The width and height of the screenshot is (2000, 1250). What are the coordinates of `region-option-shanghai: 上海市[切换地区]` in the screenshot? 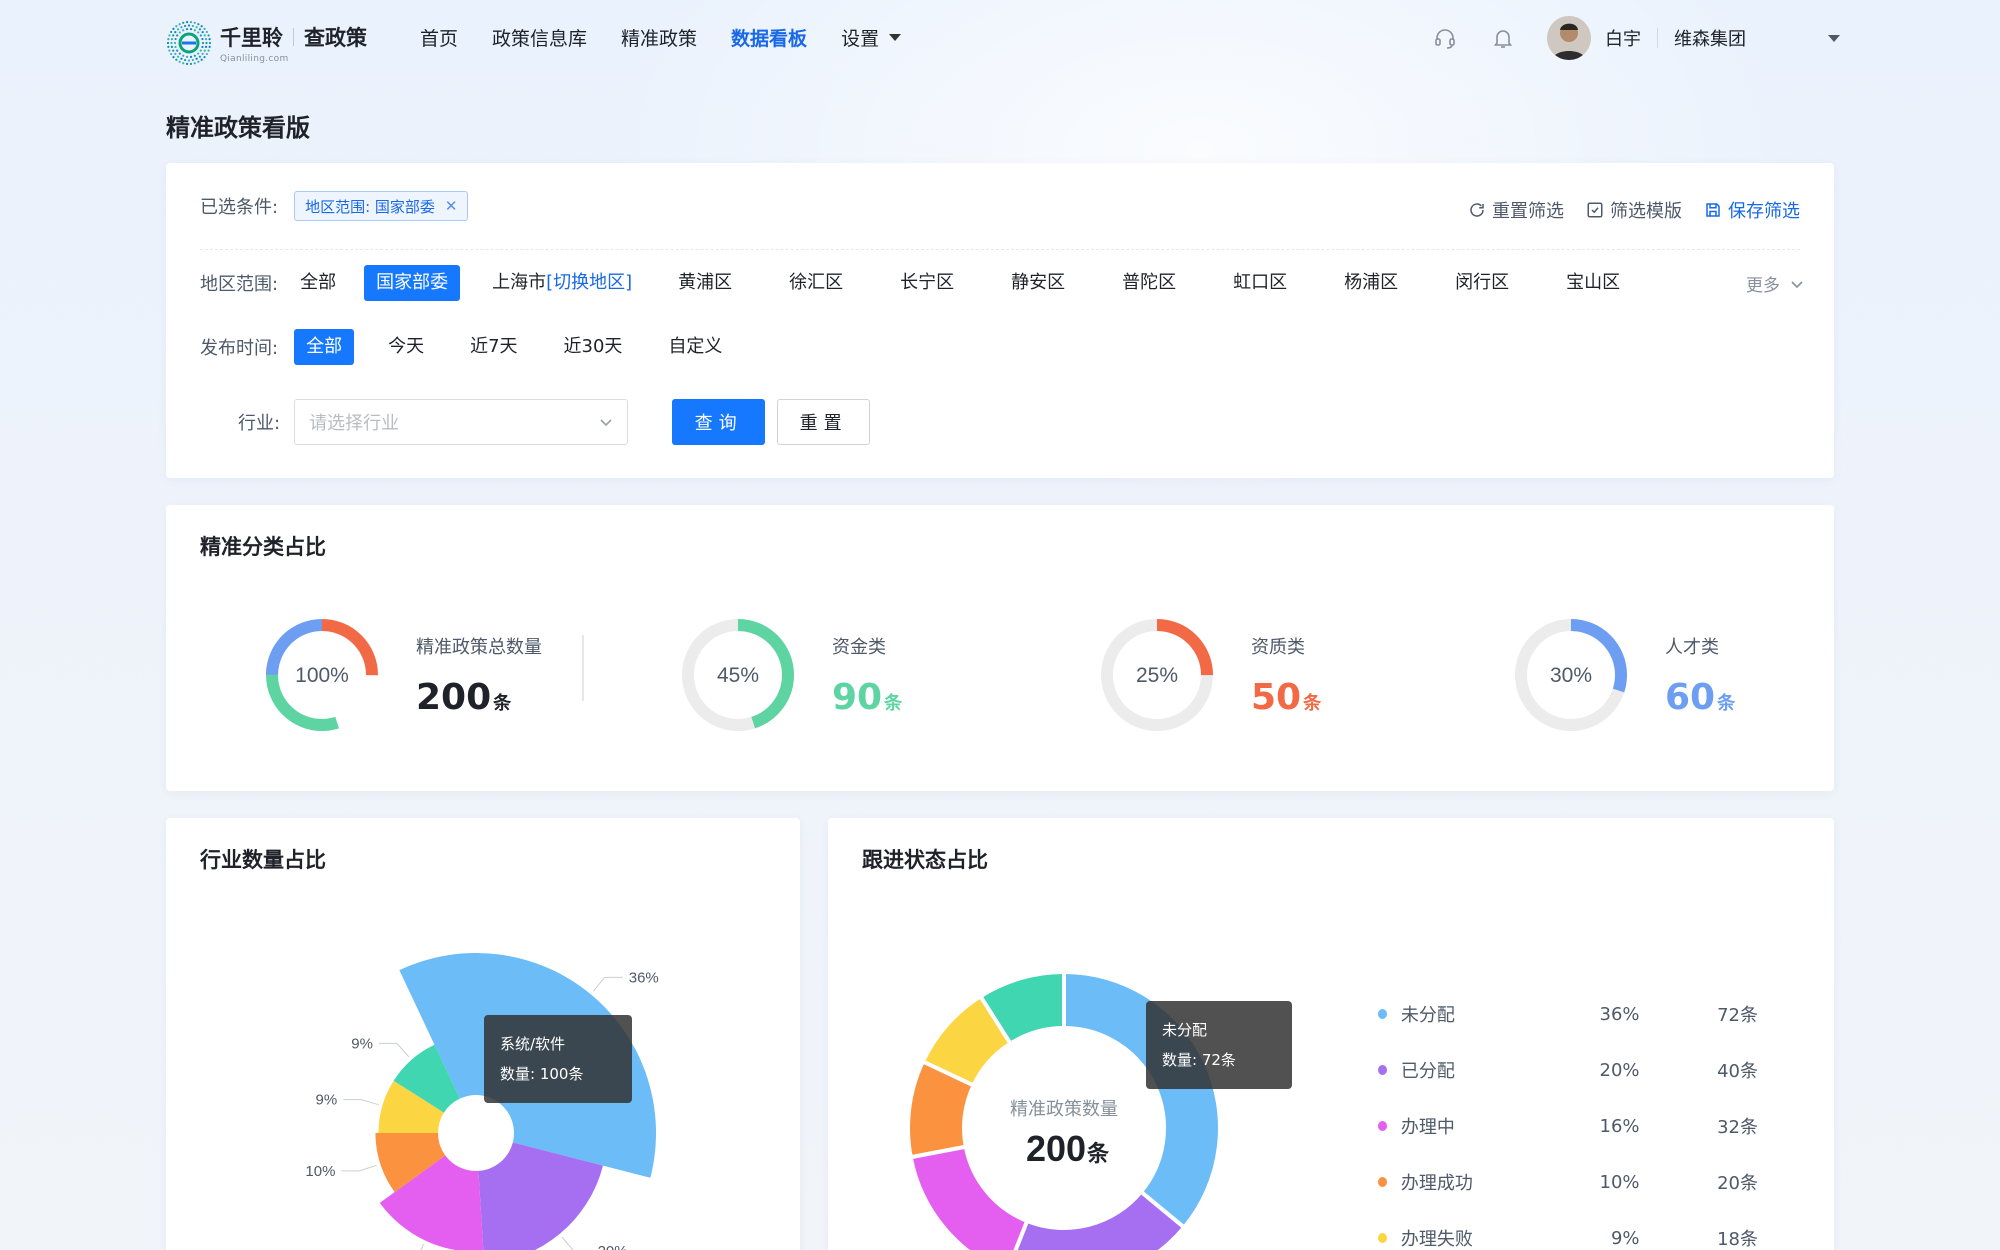 It's located at (562, 283).